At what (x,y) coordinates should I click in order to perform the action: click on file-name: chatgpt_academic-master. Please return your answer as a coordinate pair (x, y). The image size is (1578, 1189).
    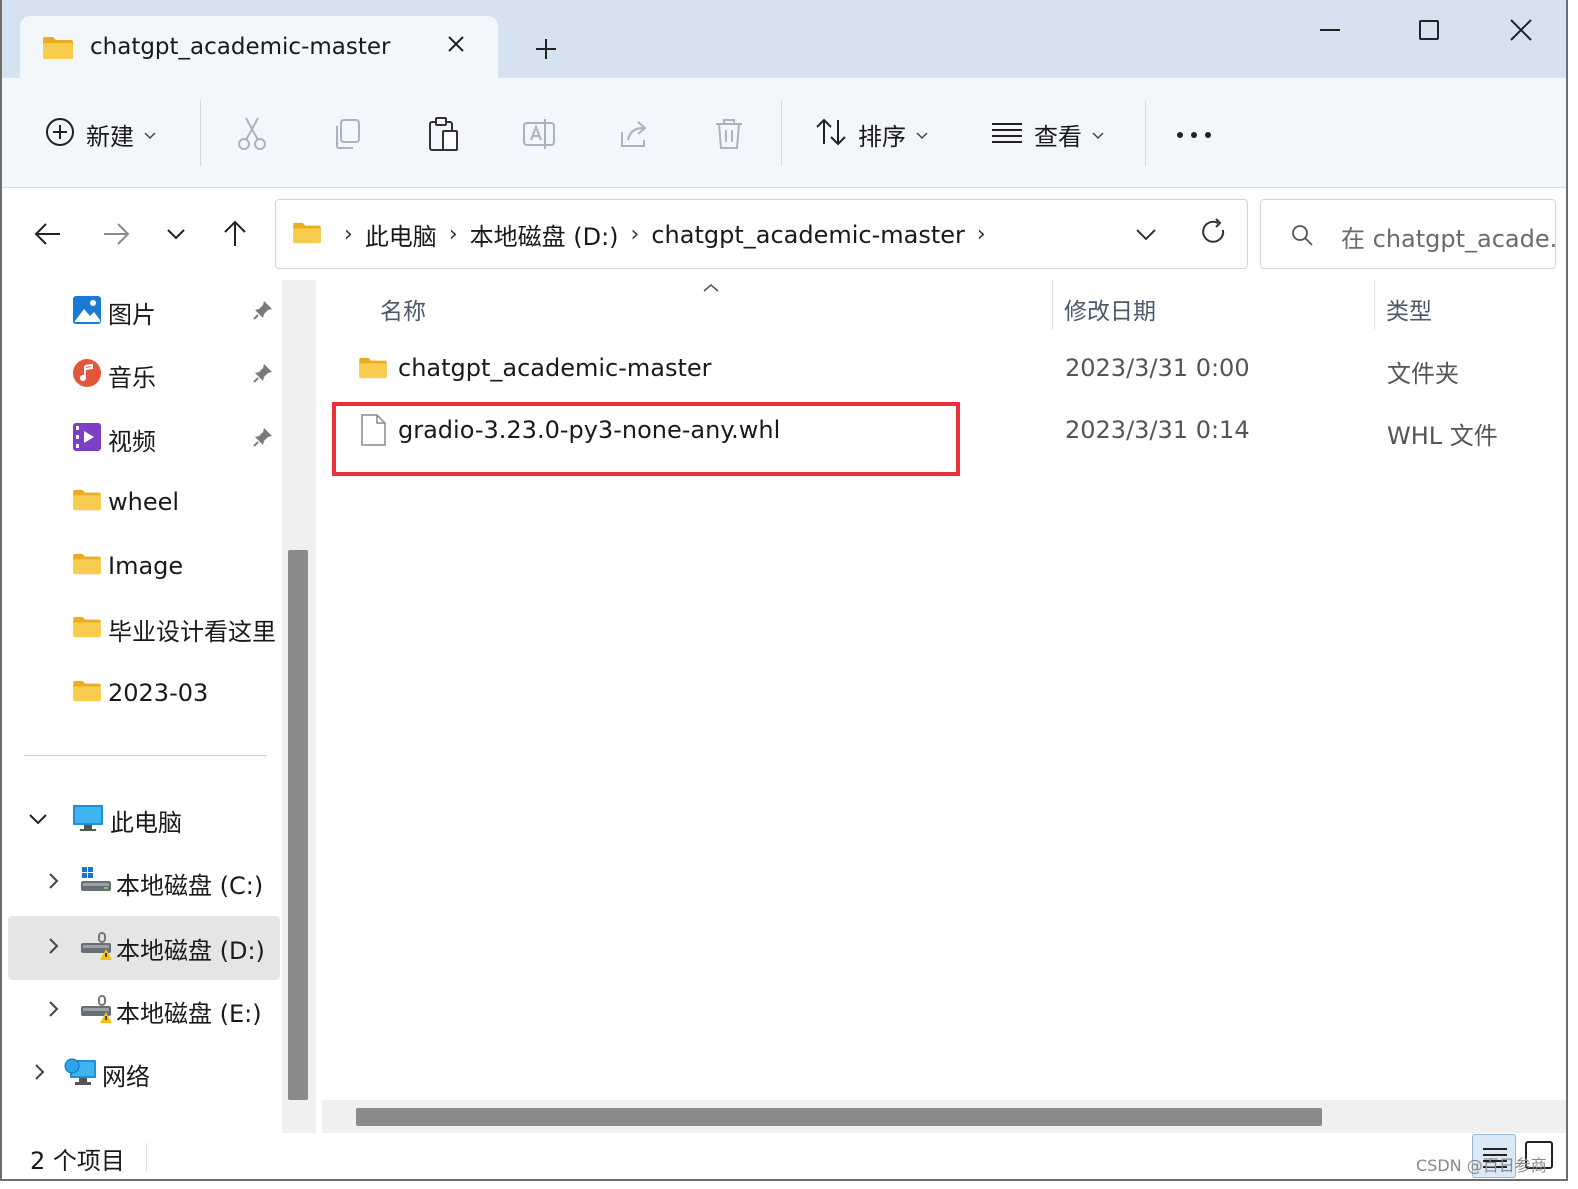
    Looking at the image, I should click on (555, 368).